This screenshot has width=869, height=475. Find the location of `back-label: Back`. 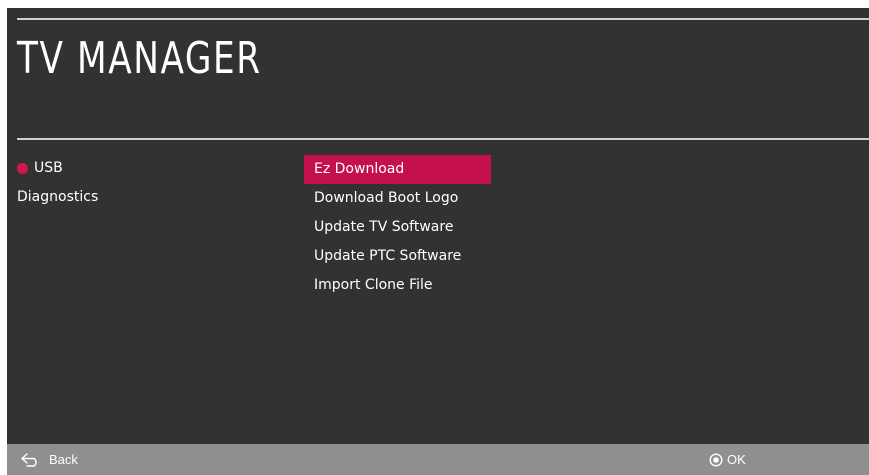

back-label: Back is located at coordinates (63, 459).